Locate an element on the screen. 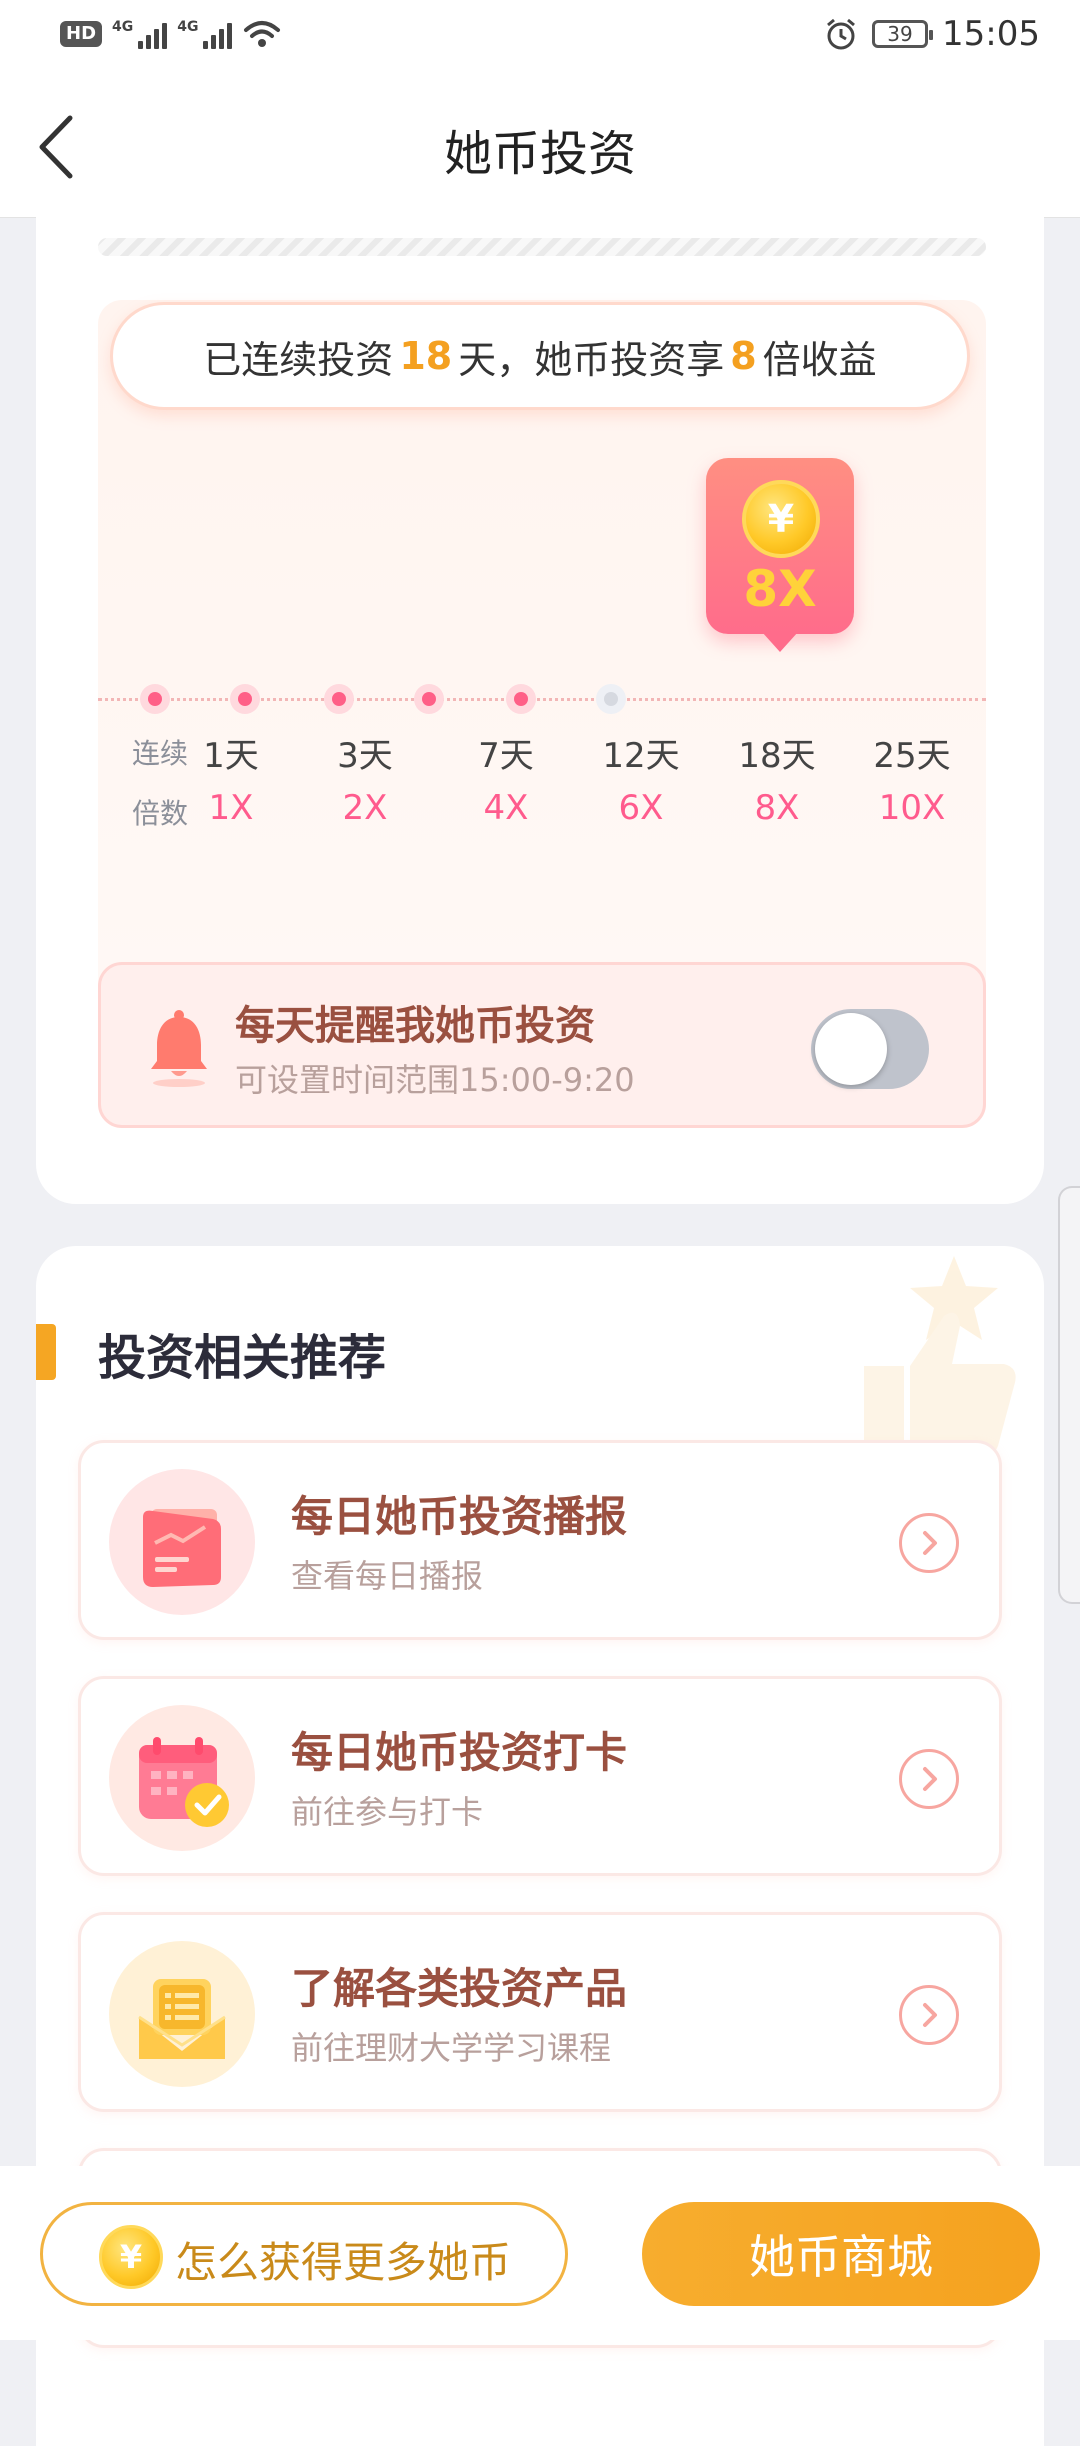  bell-icon is located at coordinates (179, 1048).